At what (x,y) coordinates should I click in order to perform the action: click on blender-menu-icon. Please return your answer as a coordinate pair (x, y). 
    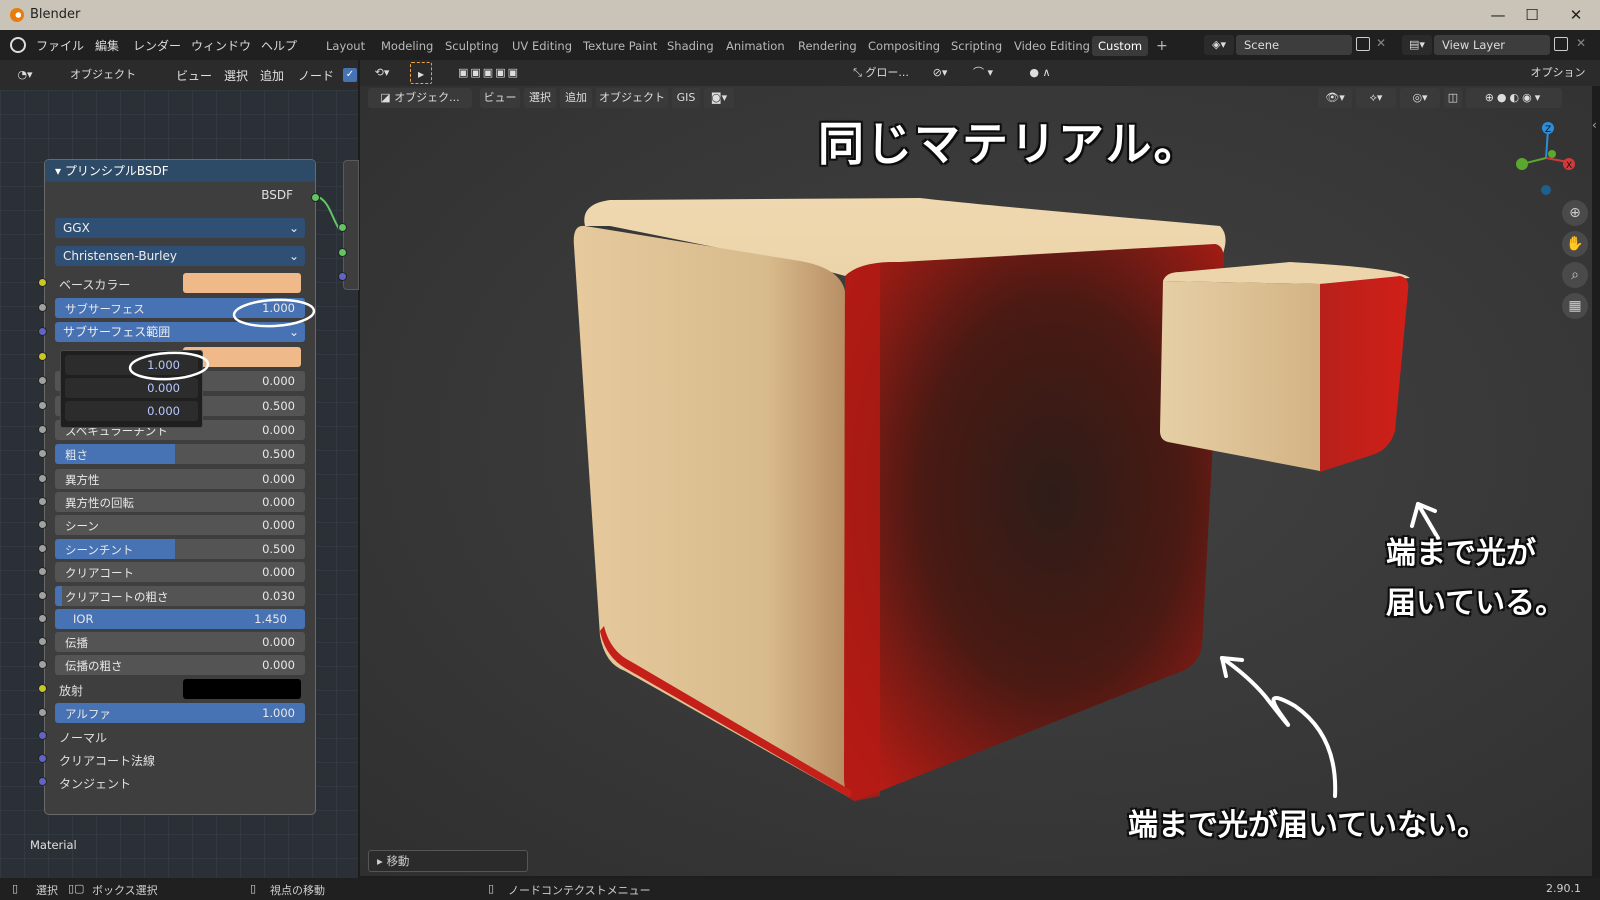
    Looking at the image, I should click on (18, 45).